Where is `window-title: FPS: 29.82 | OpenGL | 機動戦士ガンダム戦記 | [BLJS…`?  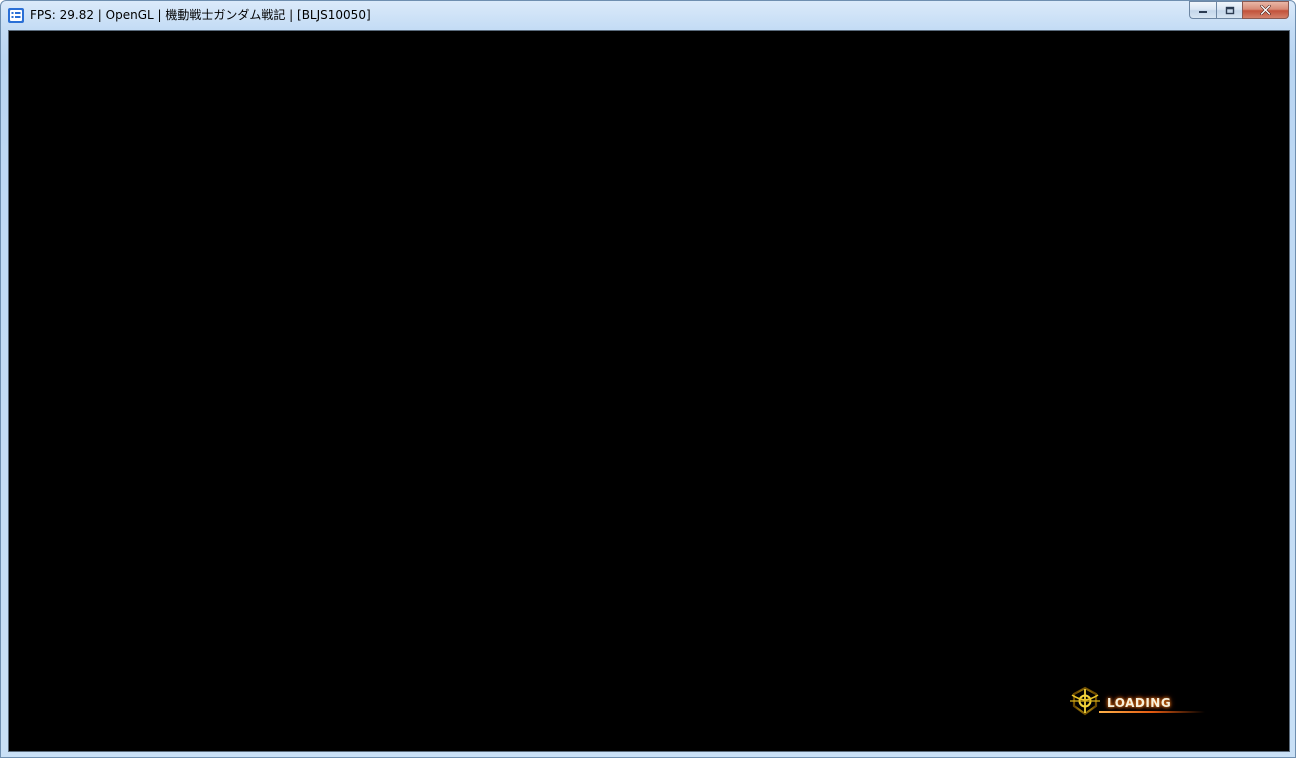
window-title: FPS: 29.82 | OpenGL | 機動戦士ガンダム戦記 | [BLJS… is located at coordinates (200, 15).